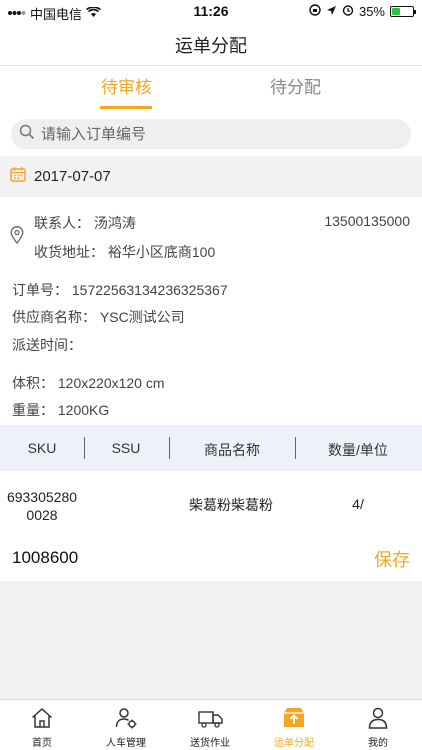 The image size is (422, 750). I want to click on supplier-value: YSC测试公司, so click(142, 317).